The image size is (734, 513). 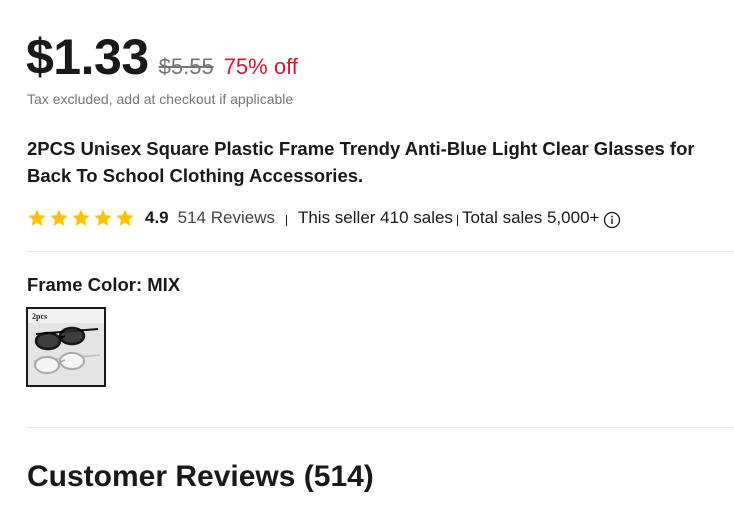 What do you see at coordinates (157, 217) in the screenshot?
I see `rating-value: 4.9` at bounding box center [157, 217].